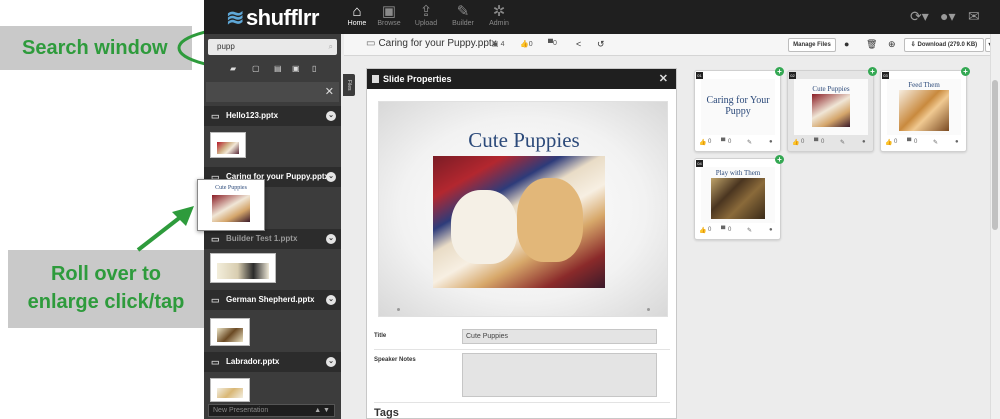 The image size is (1000, 419). What do you see at coordinates (974, 16) in the screenshot?
I see `mail-icon: ✉` at bounding box center [974, 16].